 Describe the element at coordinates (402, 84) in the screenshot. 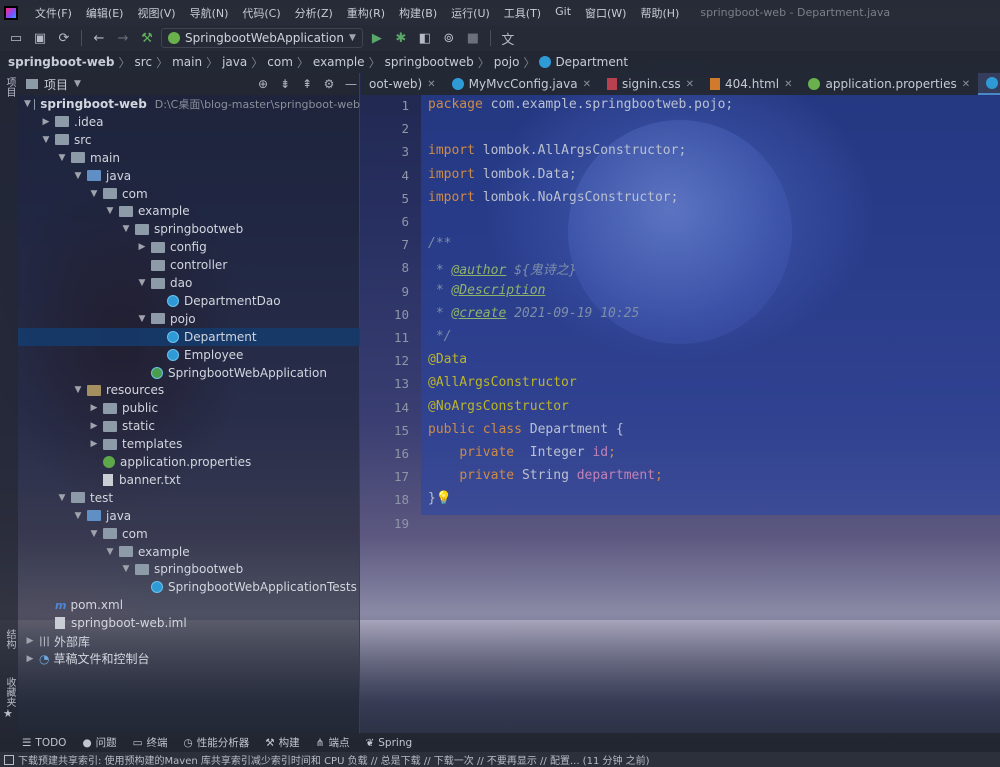

I see `editor-tab: oot-web) ✕` at that location.